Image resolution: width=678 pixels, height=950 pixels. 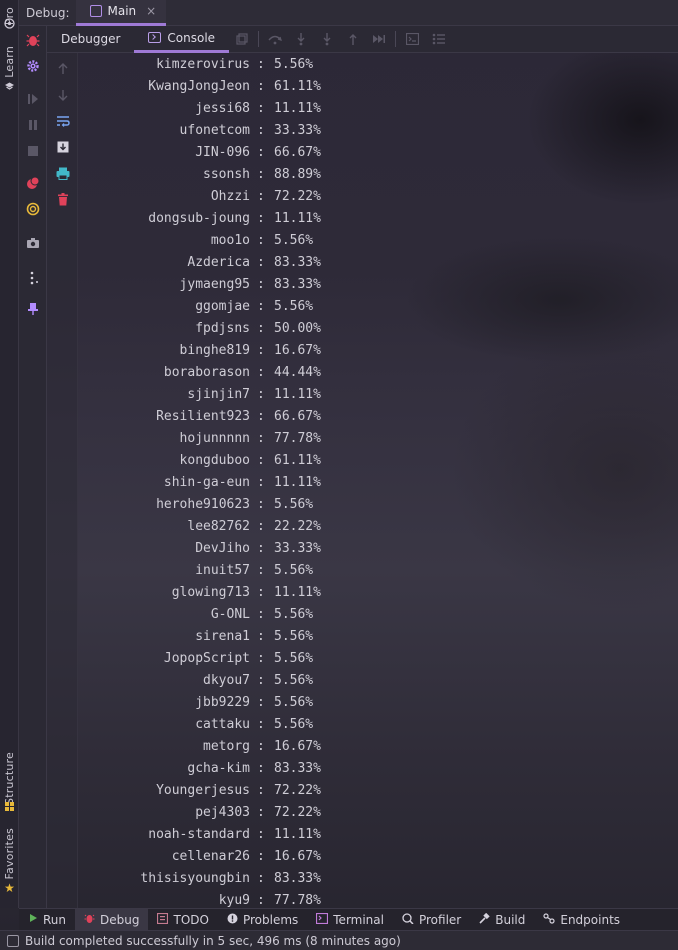 I want to click on tab-main-label: Main, so click(x=122, y=11).